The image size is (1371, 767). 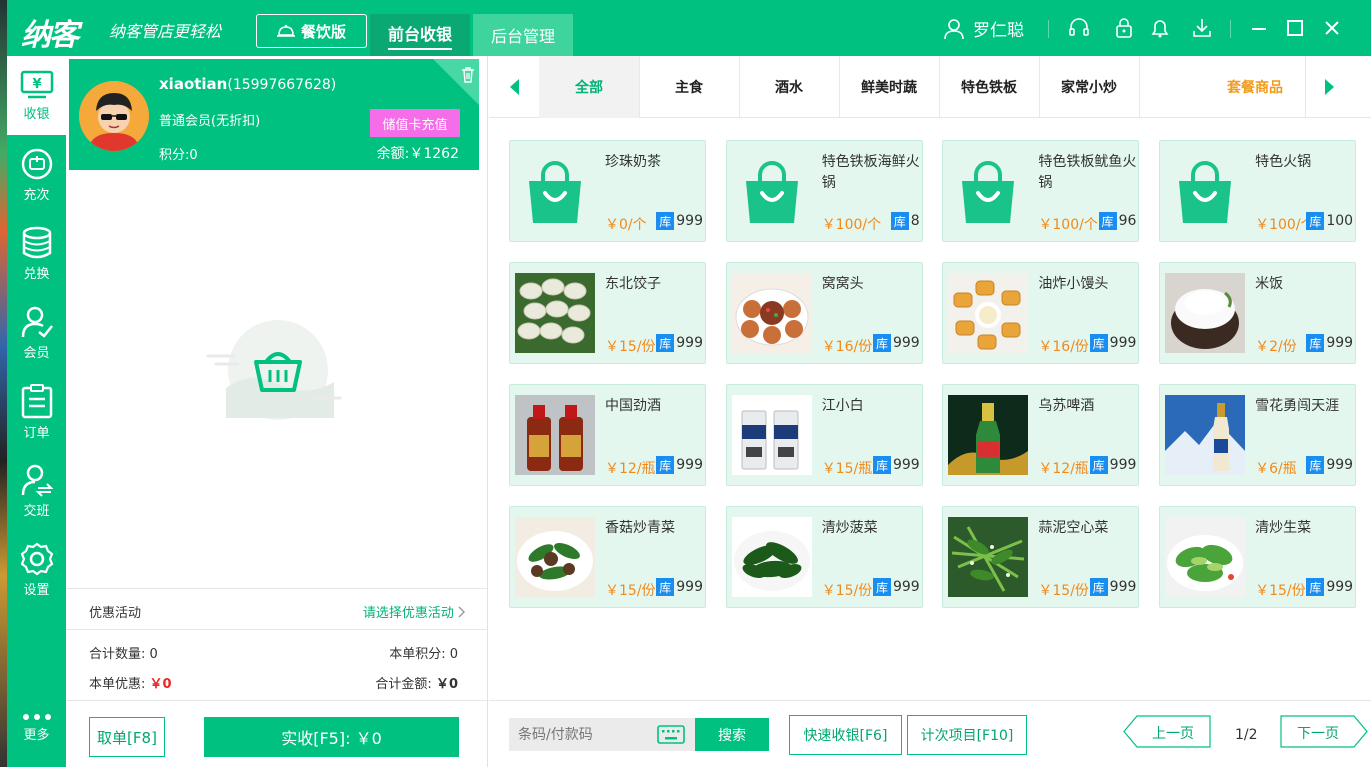 I want to click on sidebar-item-shift: 交班, so click(x=36, y=490).